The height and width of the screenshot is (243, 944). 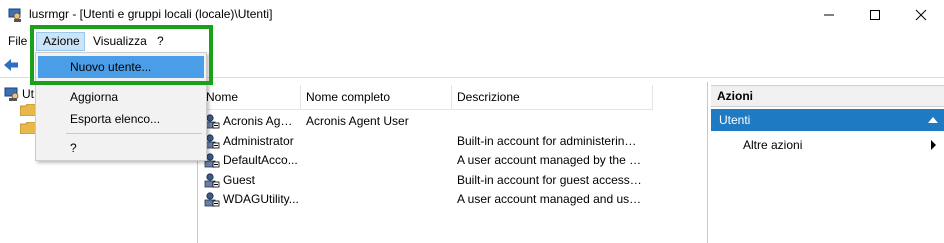 I want to click on actions-header: Azioni, so click(x=827, y=96).